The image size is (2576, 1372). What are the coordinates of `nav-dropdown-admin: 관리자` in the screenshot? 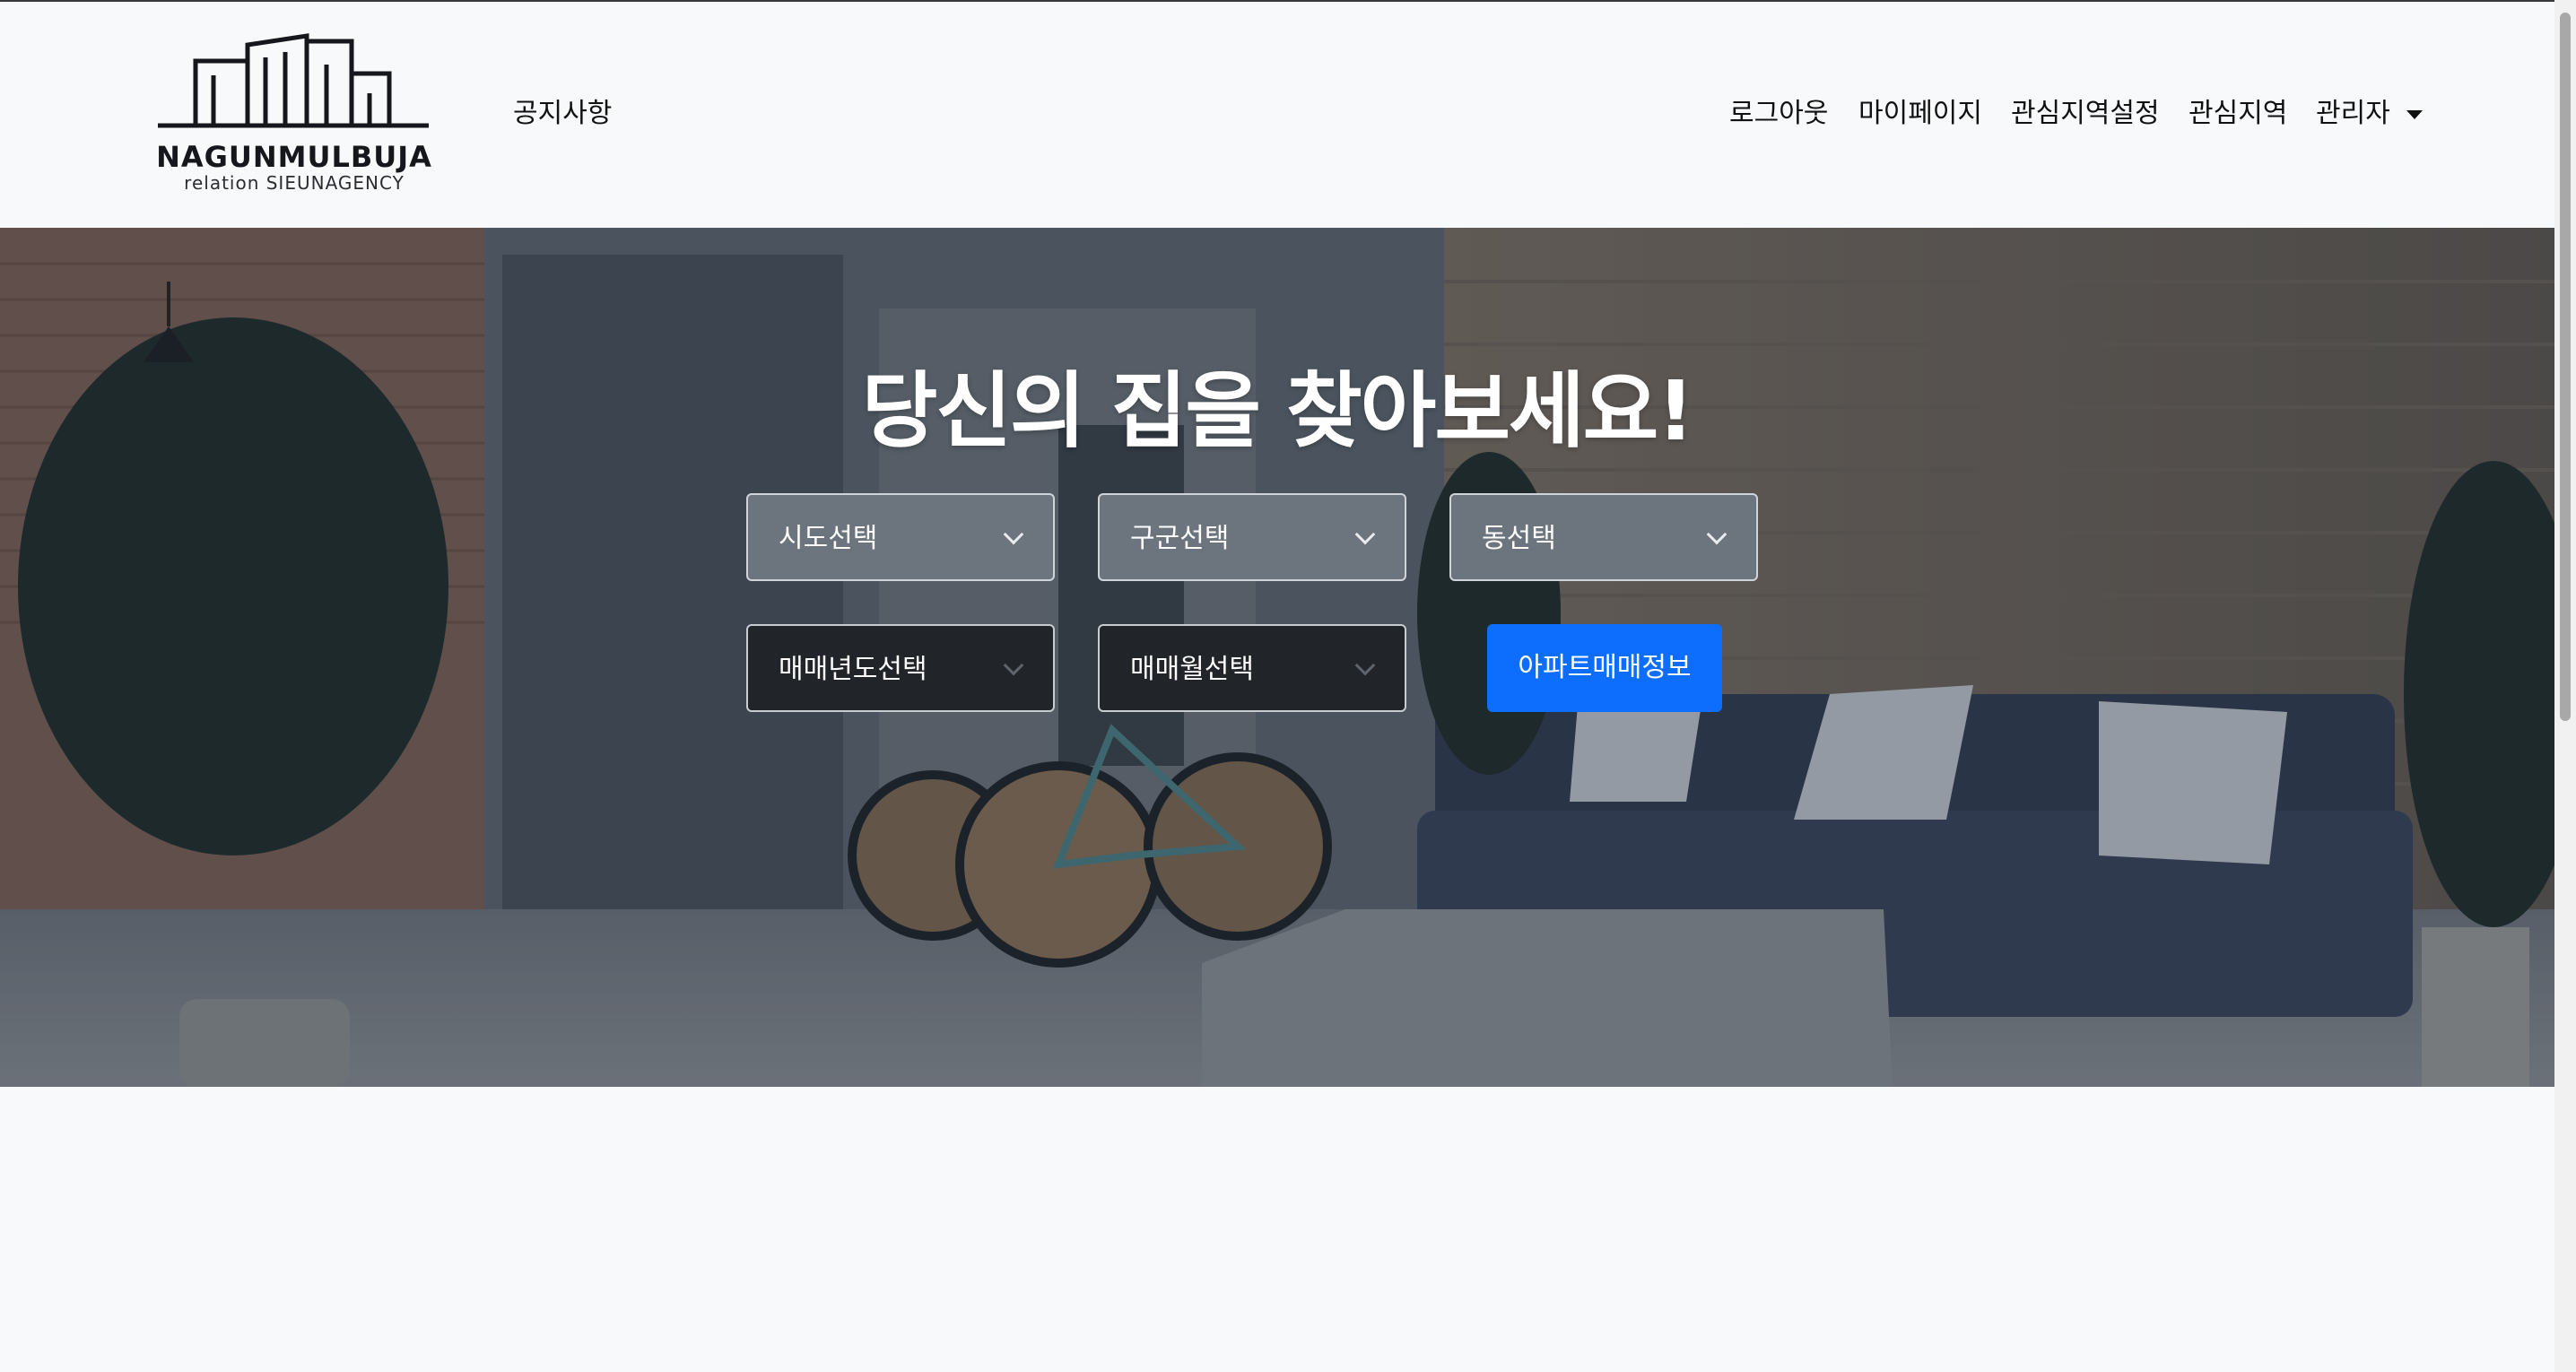 It's located at (2369, 114).